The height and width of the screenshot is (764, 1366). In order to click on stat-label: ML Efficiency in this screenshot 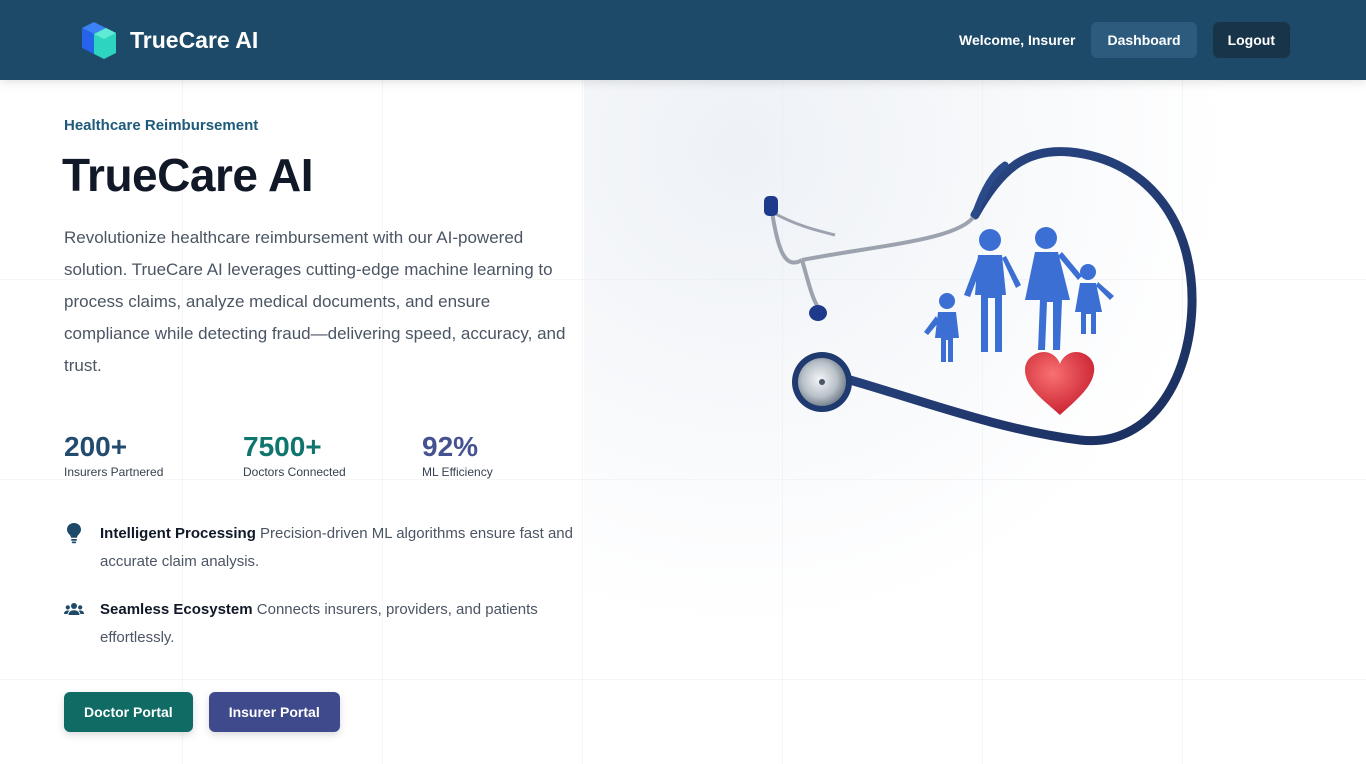, I will do `click(457, 472)`.